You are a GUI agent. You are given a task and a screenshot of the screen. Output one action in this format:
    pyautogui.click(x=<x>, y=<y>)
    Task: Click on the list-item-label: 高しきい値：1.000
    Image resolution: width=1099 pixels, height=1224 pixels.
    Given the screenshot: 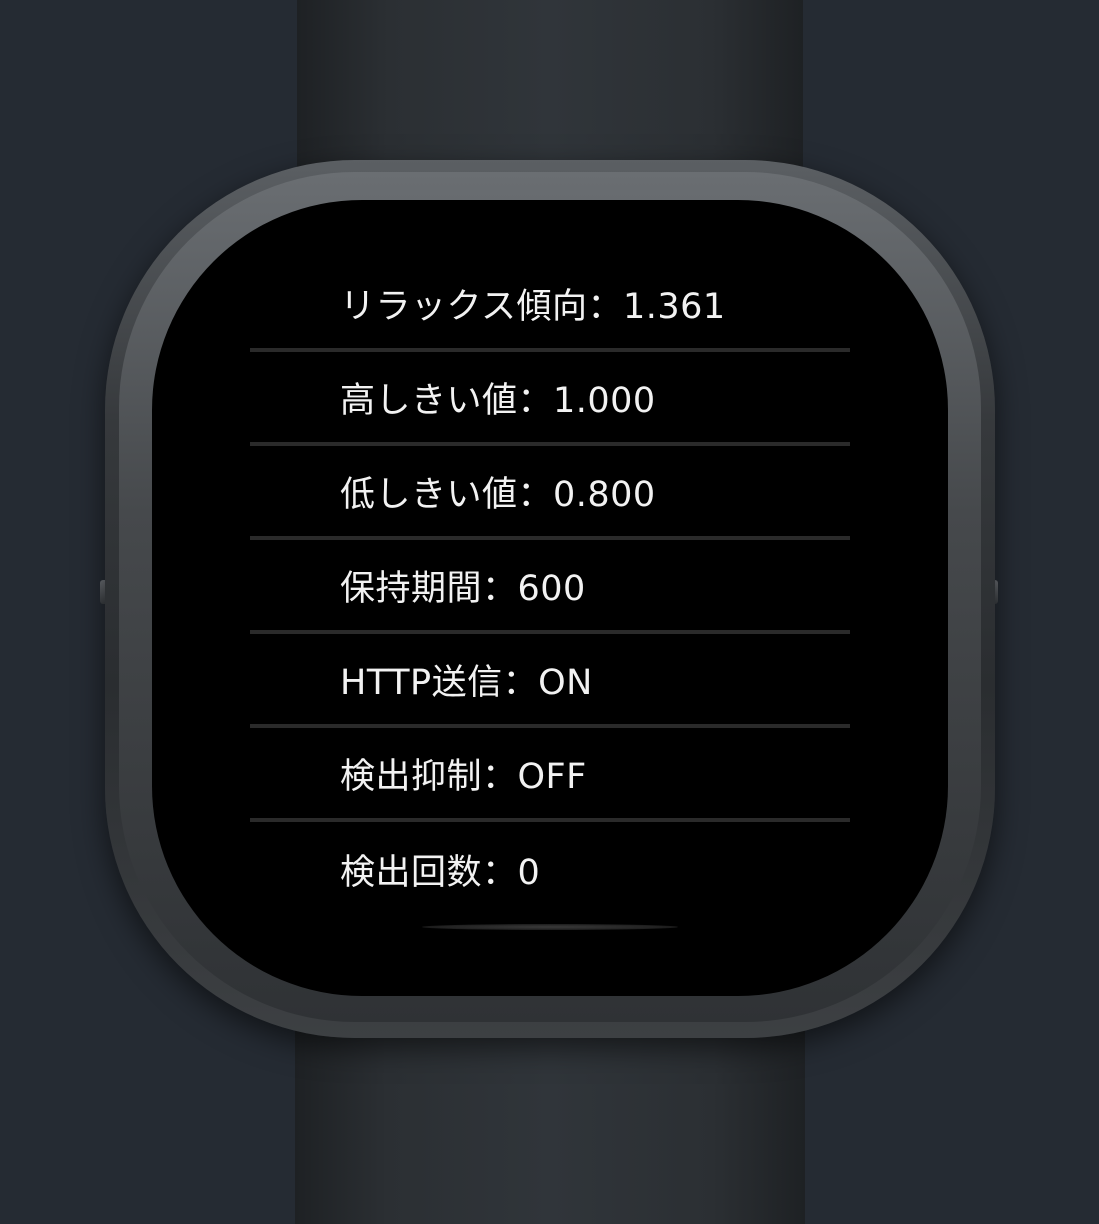 What is the action you would take?
    pyautogui.click(x=498, y=400)
    